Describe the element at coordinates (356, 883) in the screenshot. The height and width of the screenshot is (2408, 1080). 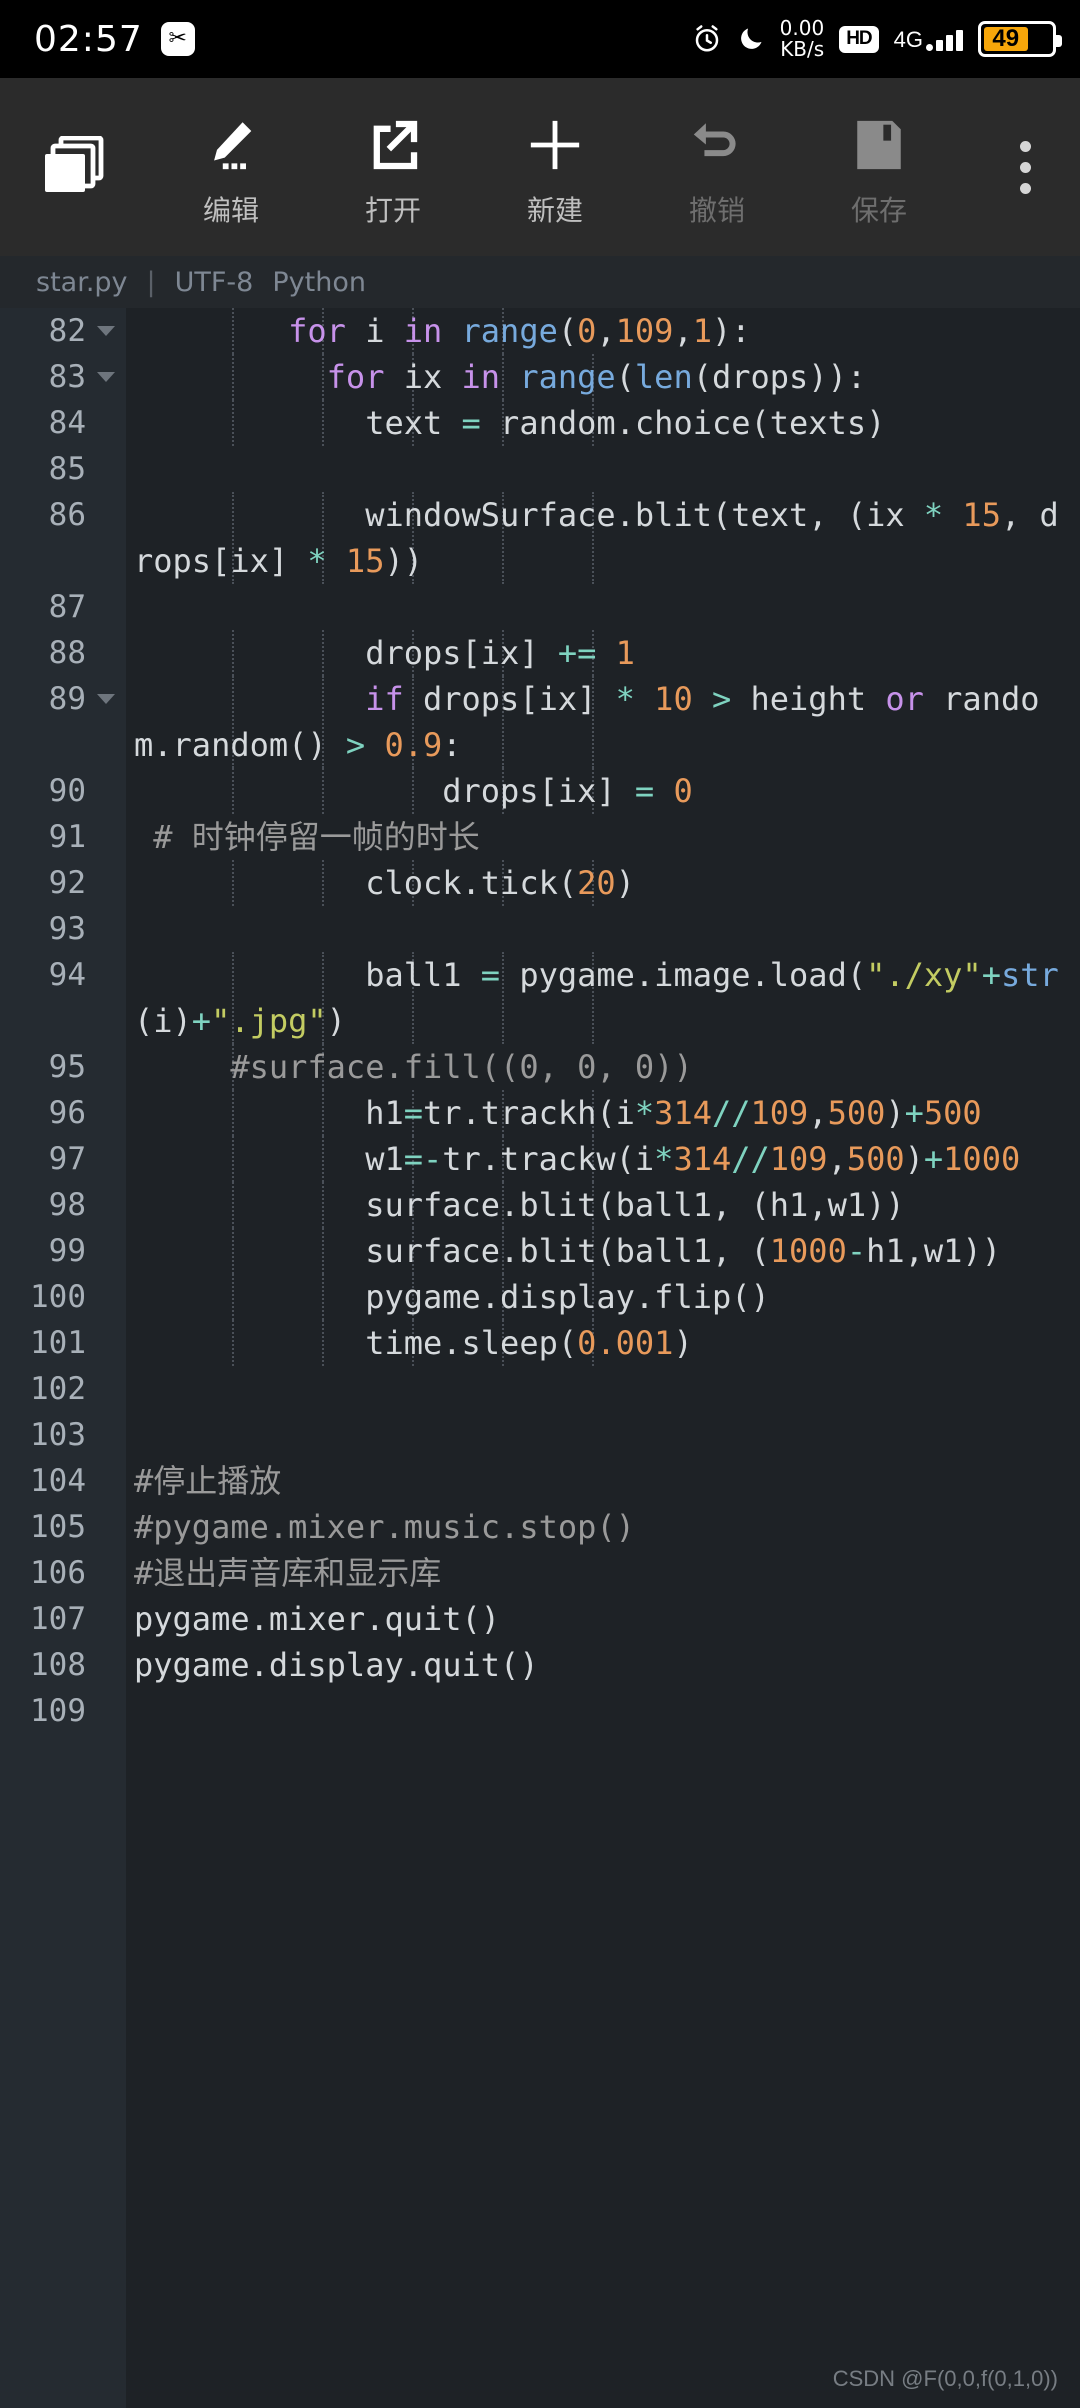
I see `token-pl: clock.tick(` at that location.